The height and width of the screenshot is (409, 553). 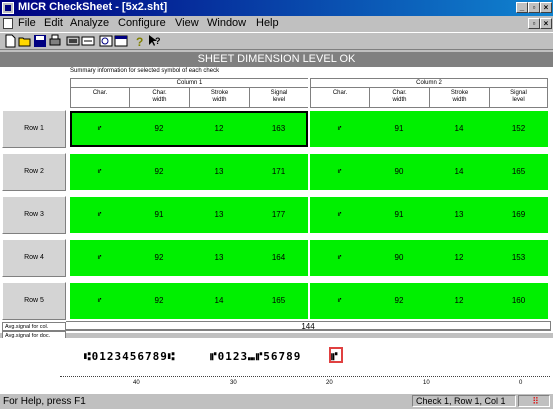 I want to click on row-label: Row 1, so click(x=34, y=129).